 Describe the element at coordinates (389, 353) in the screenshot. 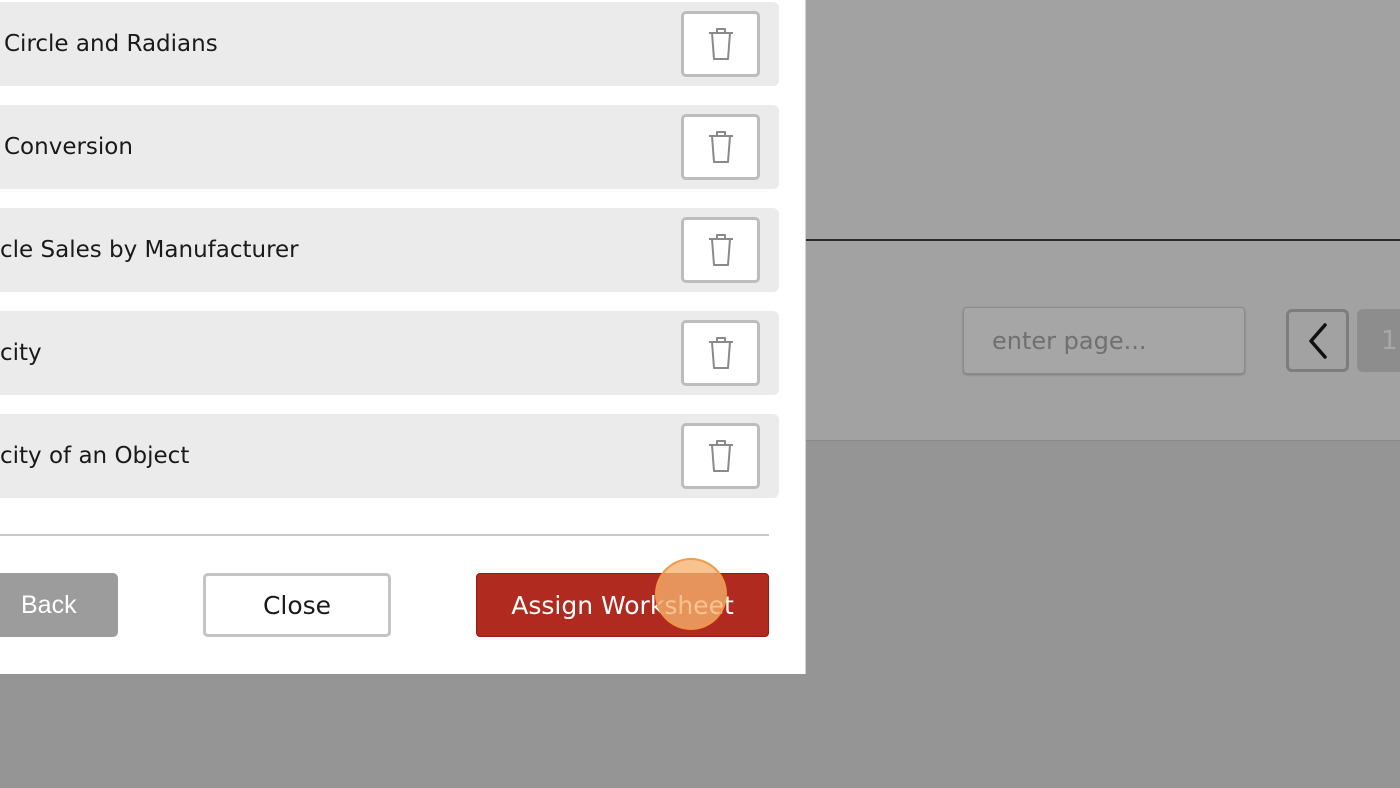

I see `worksheet-list-item: city` at that location.